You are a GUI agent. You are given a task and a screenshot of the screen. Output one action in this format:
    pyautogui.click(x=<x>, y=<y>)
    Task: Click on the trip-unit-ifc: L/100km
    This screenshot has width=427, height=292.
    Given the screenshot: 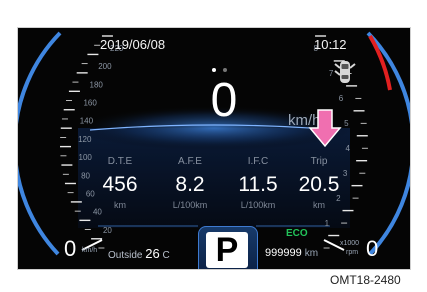 What is the action you would take?
    pyautogui.click(x=258, y=205)
    